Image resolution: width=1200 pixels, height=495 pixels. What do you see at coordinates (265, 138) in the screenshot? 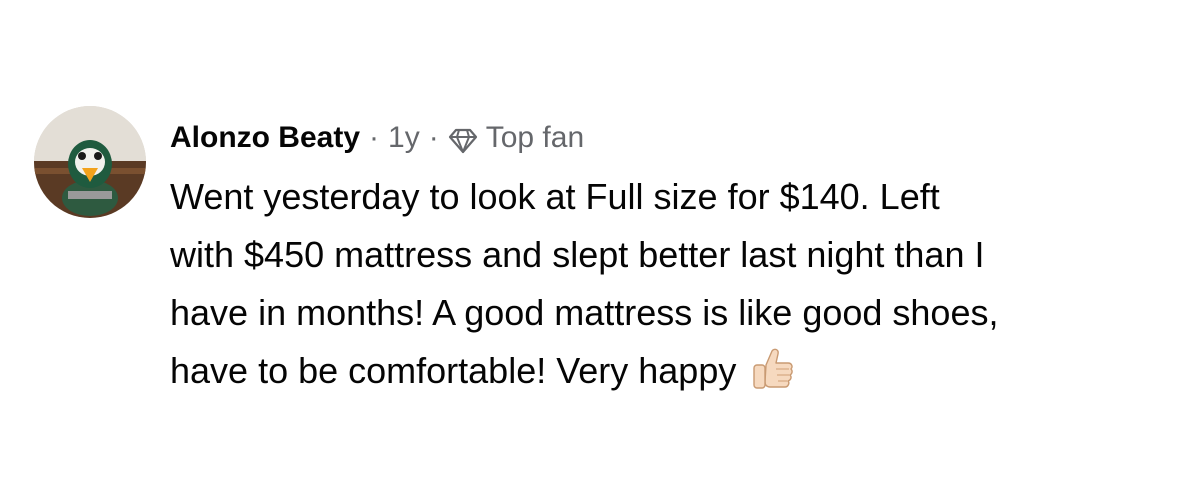
I see `author-name: Alonzo Beaty` at bounding box center [265, 138].